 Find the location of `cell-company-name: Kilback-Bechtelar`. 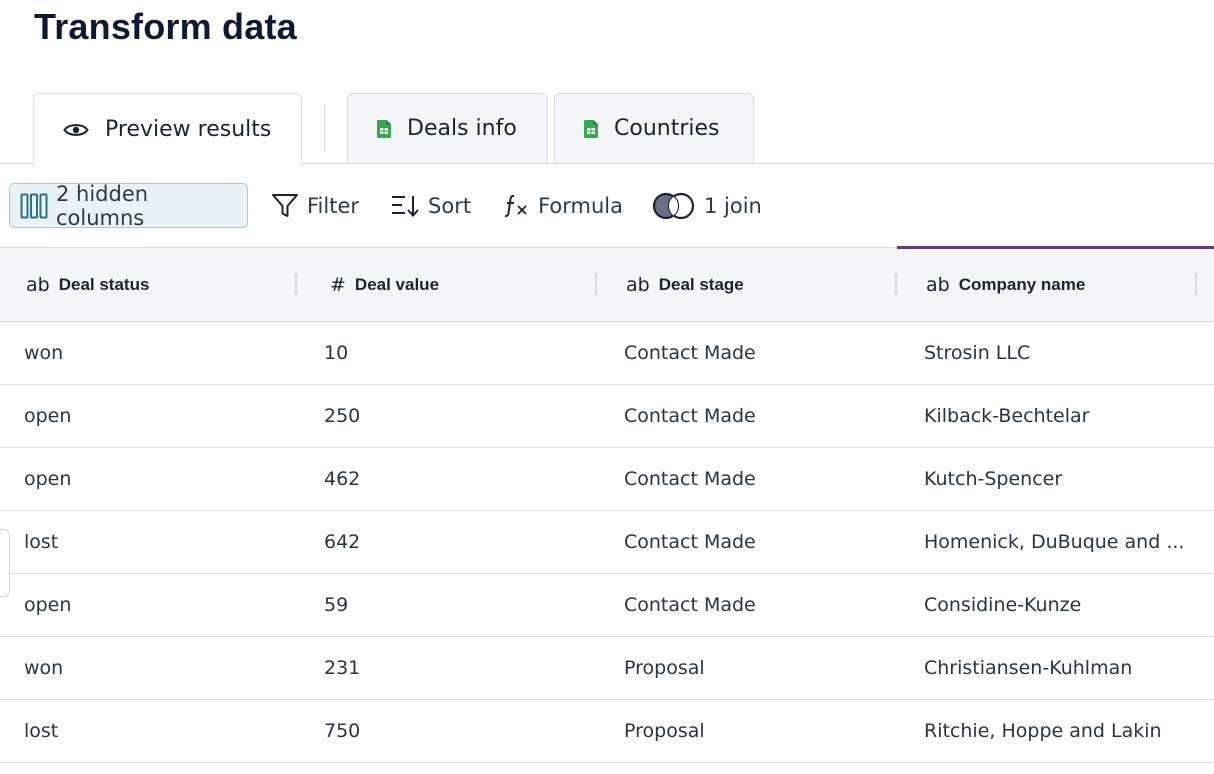

cell-company-name: Kilback-Bechtelar is located at coordinates (1007, 416).